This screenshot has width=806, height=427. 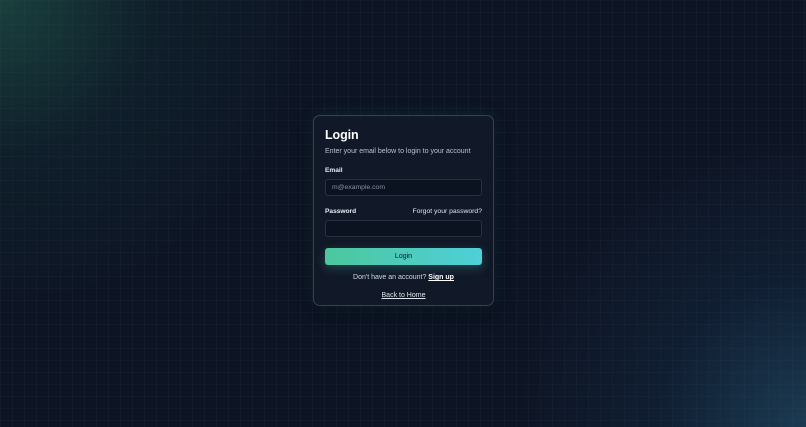 I want to click on signup-prompt: Don't have an account?, so click(x=391, y=277).